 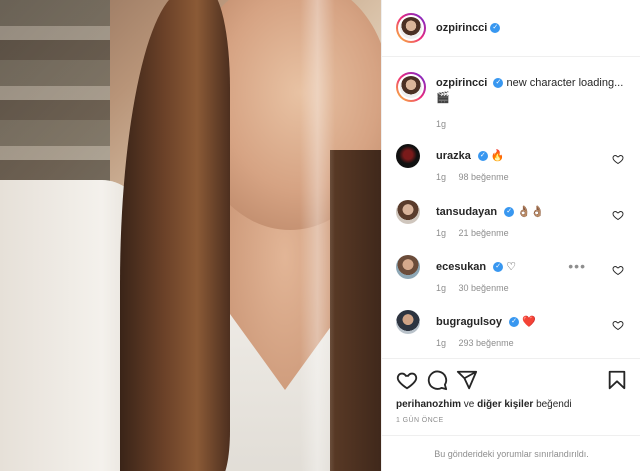 I want to click on post-header: ozpirincci ✓, so click(x=511, y=28).